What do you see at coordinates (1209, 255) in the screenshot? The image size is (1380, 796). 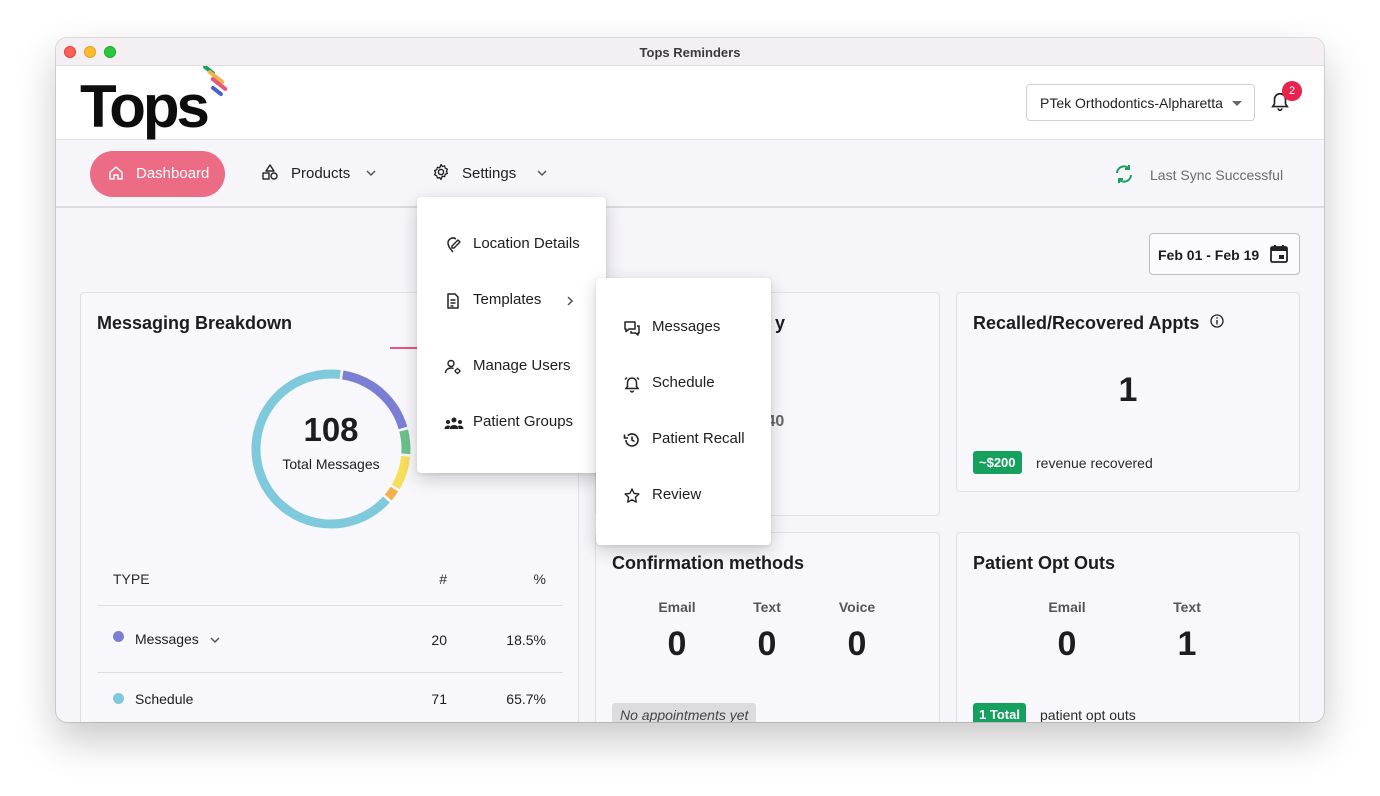 I see `date-range-label: Feb 01 - Feb 19` at bounding box center [1209, 255].